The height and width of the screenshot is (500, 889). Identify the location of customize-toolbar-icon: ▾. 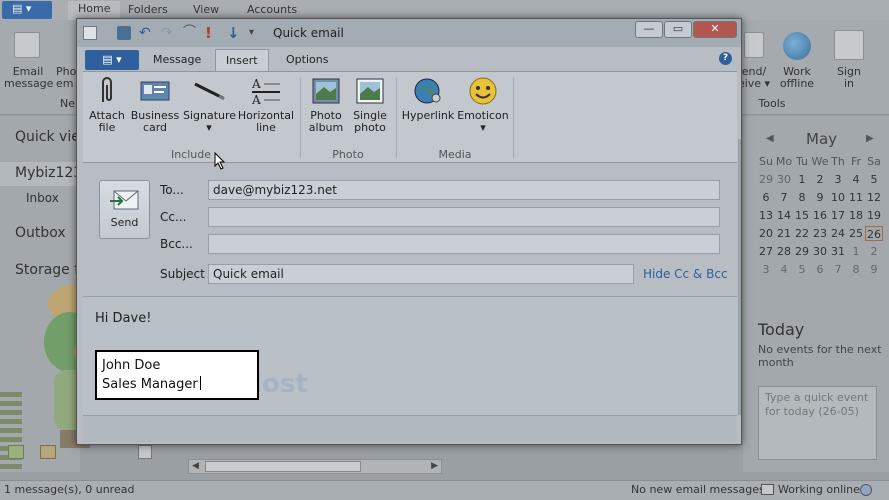
(256, 33).